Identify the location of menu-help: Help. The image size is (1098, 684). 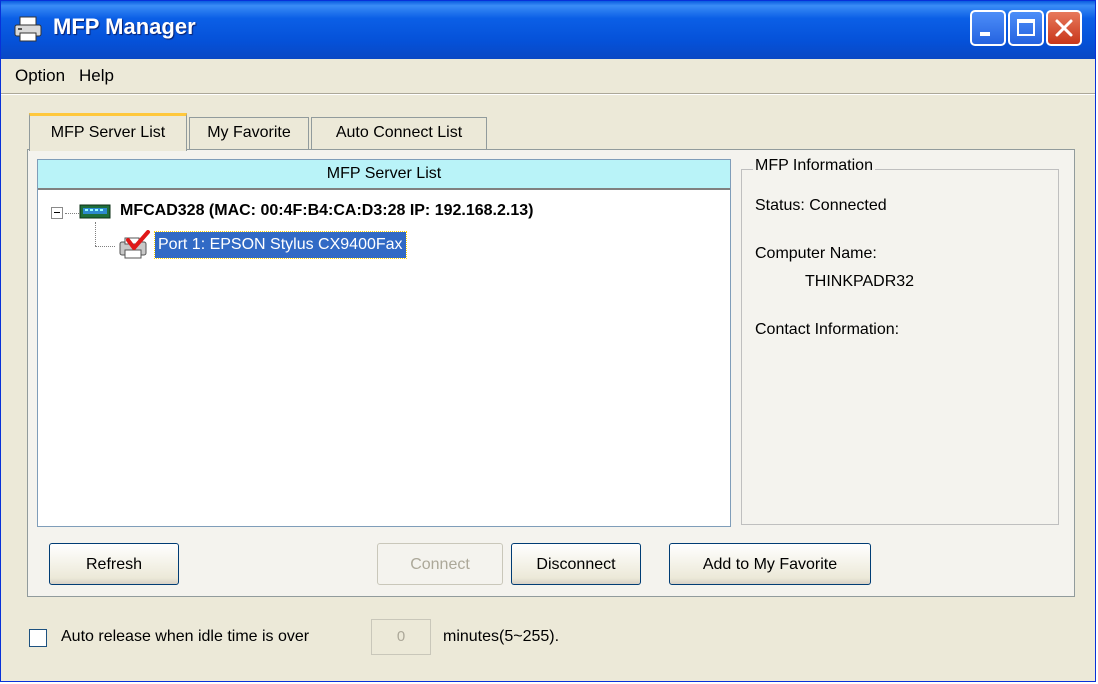
(96, 76).